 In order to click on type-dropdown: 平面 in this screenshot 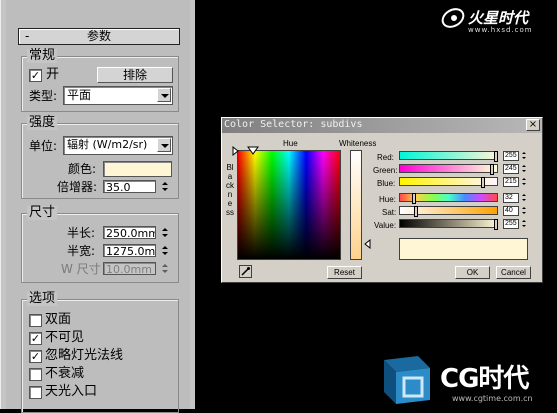, I will do `click(118, 95)`.